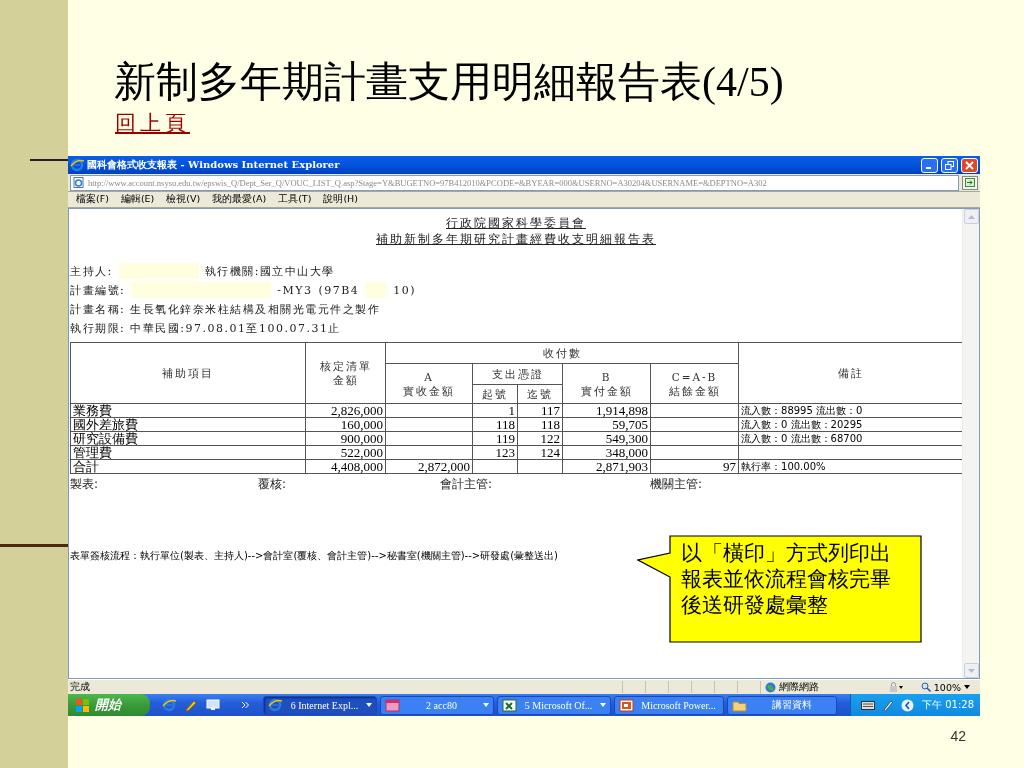 The image size is (1024, 768). I want to click on table-cell: 2,826,000, so click(345, 410).